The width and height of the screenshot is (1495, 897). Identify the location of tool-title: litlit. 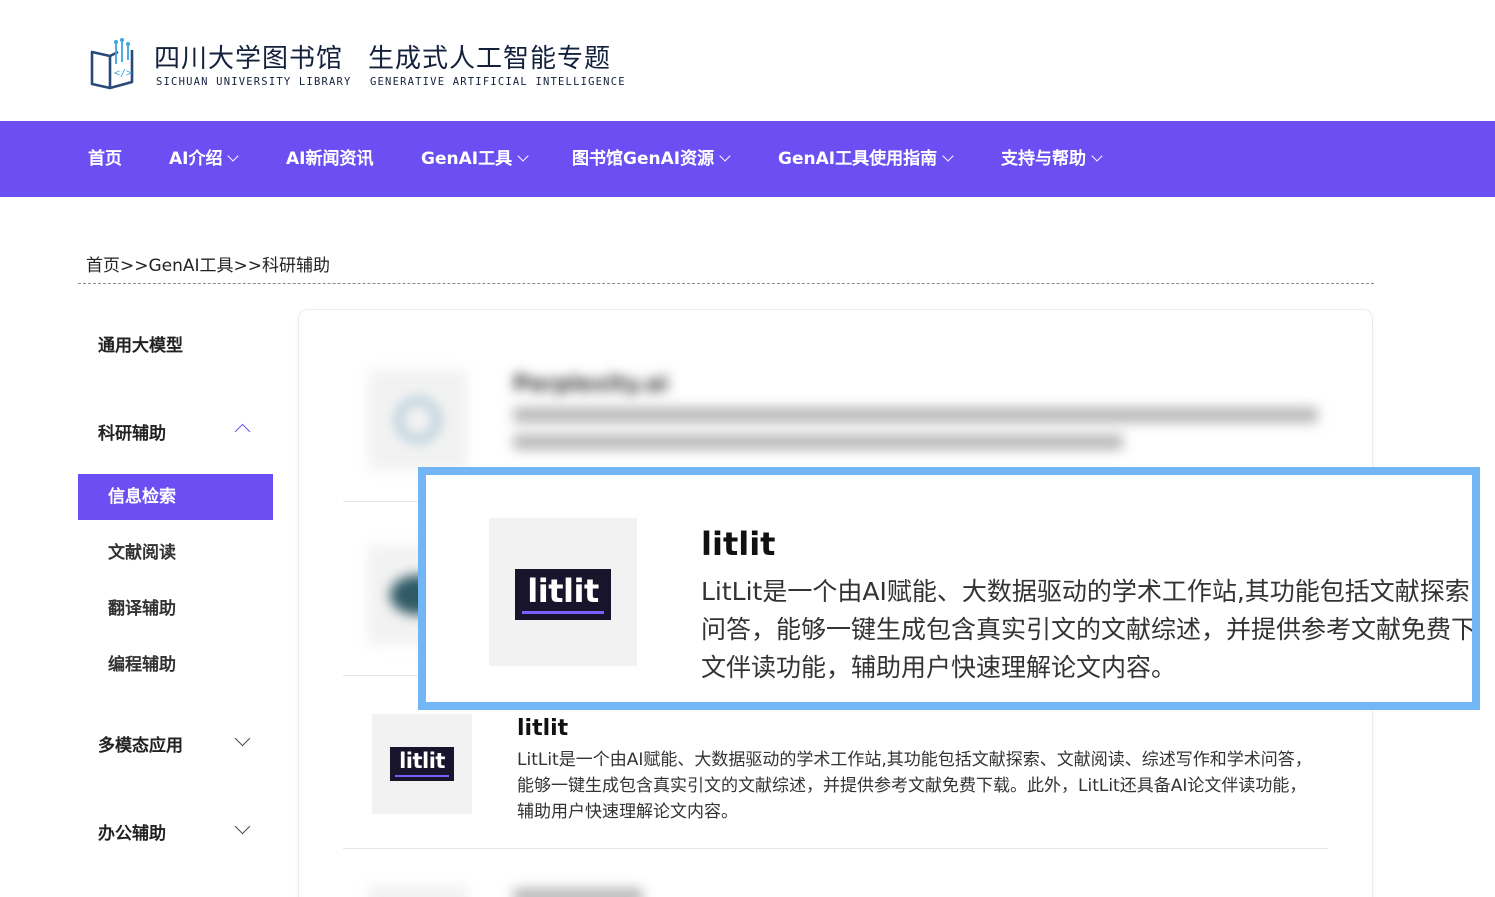
(542, 728).